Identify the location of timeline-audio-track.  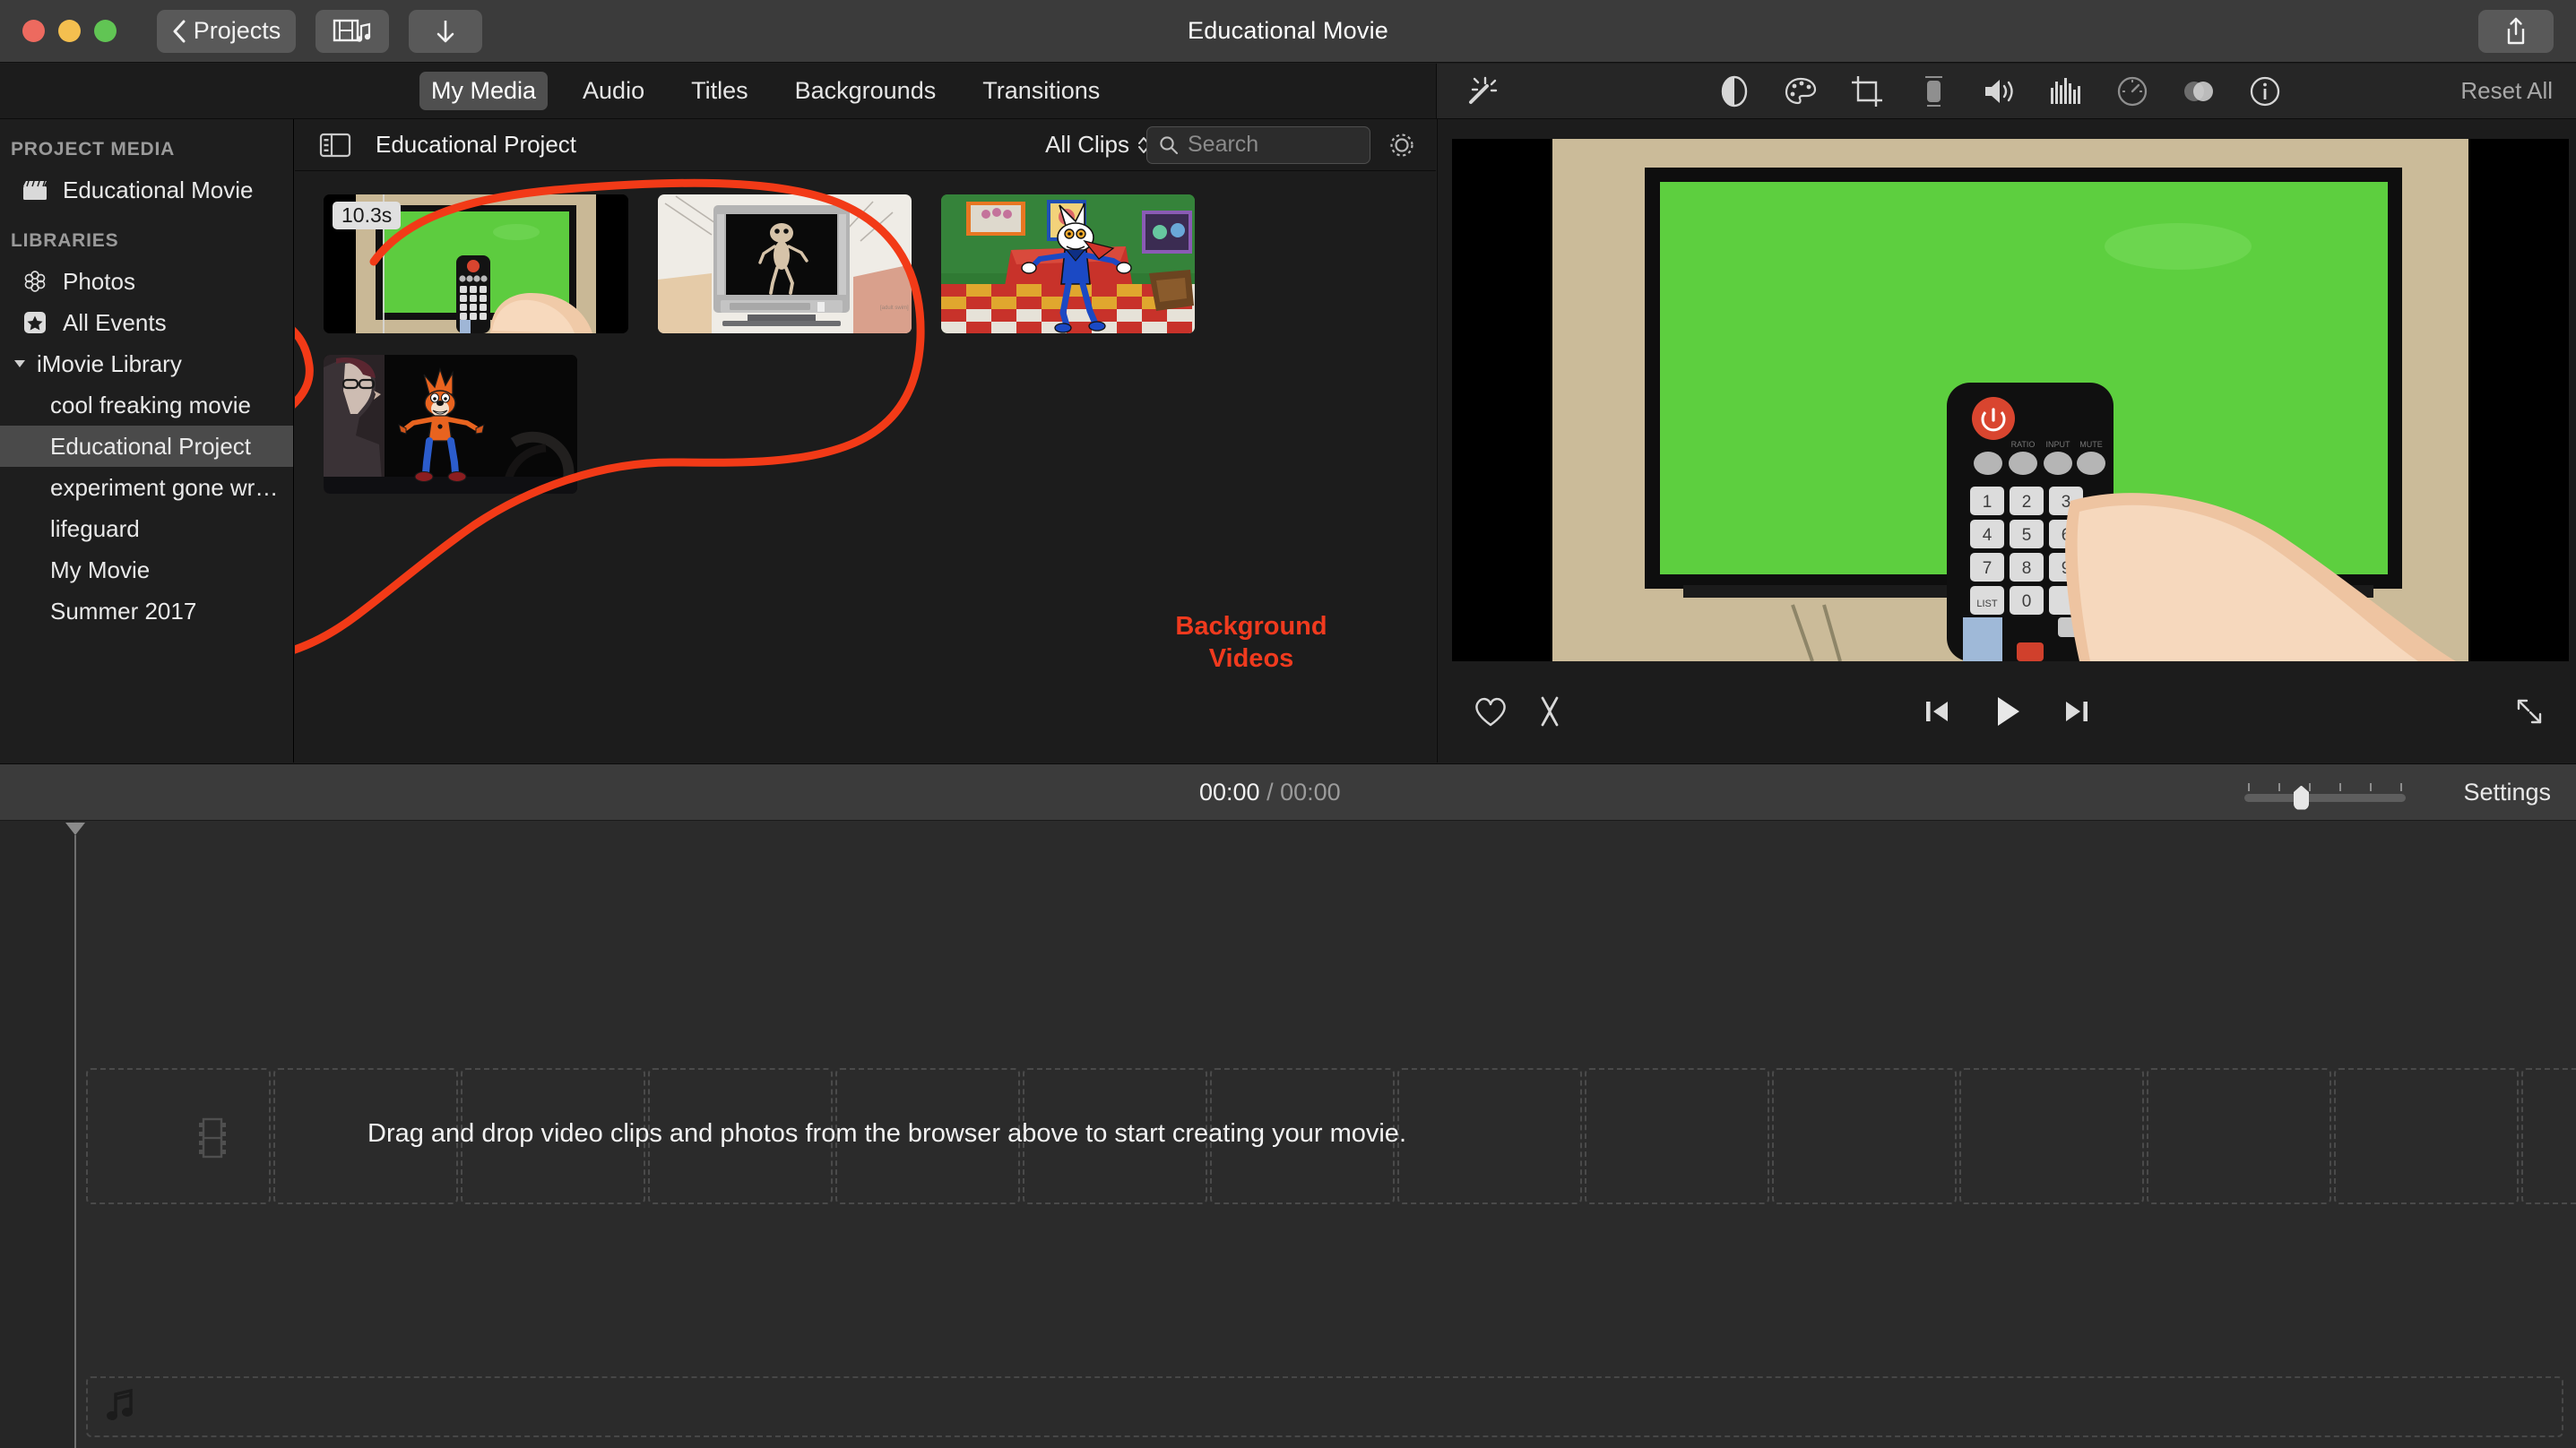
(1324, 1406).